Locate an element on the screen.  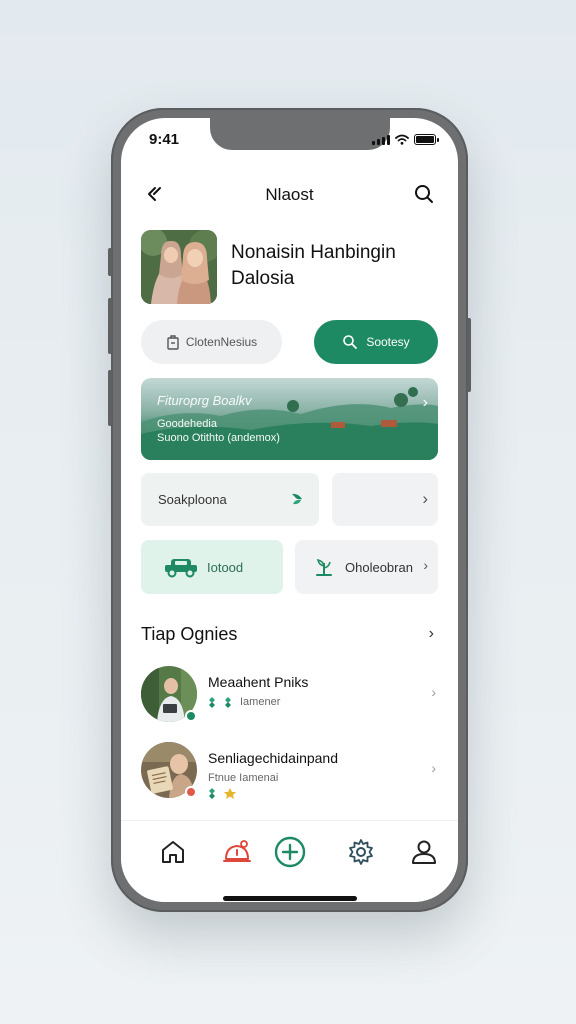
section-chevron-button: › is located at coordinates (431, 634).